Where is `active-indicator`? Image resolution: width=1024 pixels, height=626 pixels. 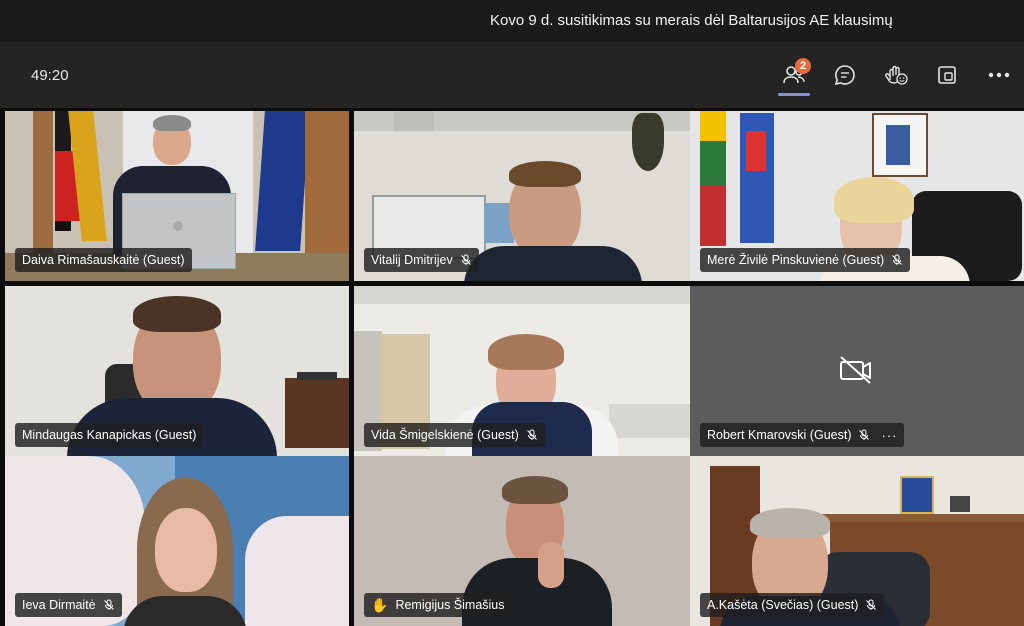
active-indicator is located at coordinates (794, 94).